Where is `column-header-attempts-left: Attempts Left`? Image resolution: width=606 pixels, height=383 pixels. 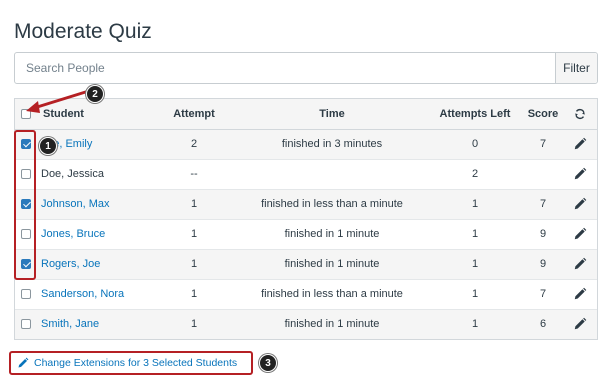
column-header-attempts-left: Attempts Left is located at coordinates (475, 114).